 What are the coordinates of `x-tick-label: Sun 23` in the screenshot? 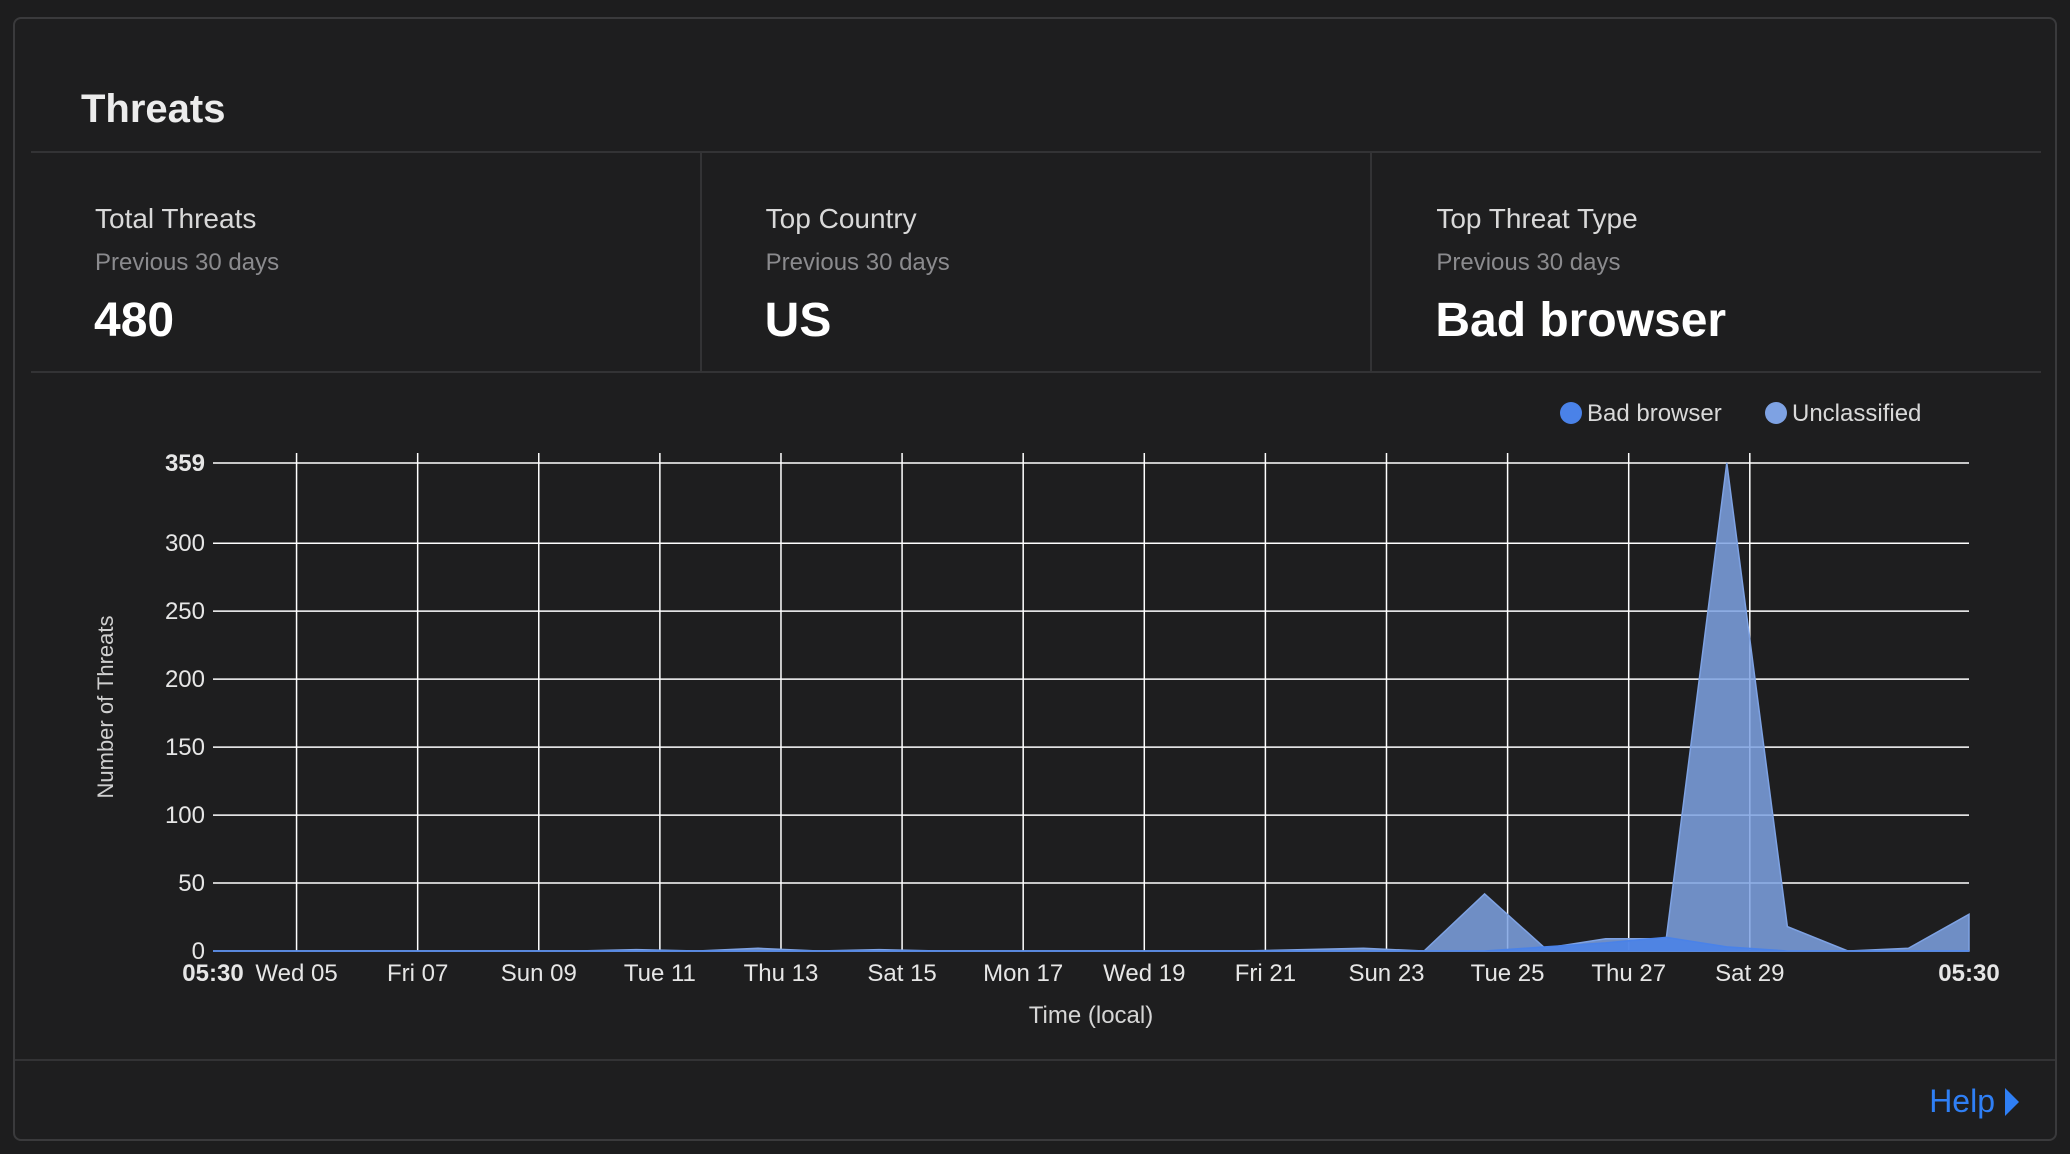 It's located at (1386, 973).